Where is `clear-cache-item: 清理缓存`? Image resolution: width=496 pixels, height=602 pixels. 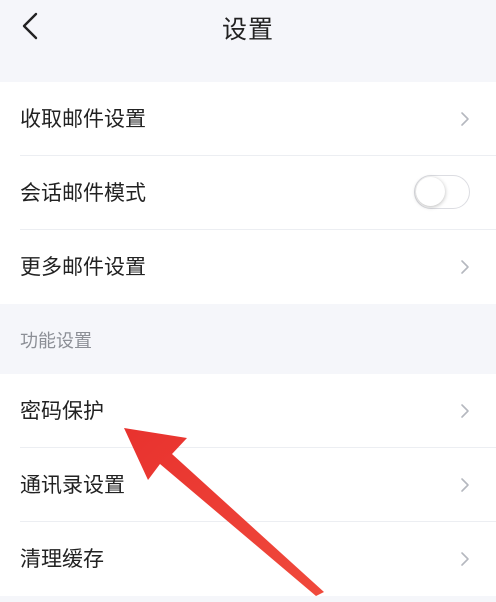
clear-cache-item: 清理缓存 is located at coordinates (248, 559).